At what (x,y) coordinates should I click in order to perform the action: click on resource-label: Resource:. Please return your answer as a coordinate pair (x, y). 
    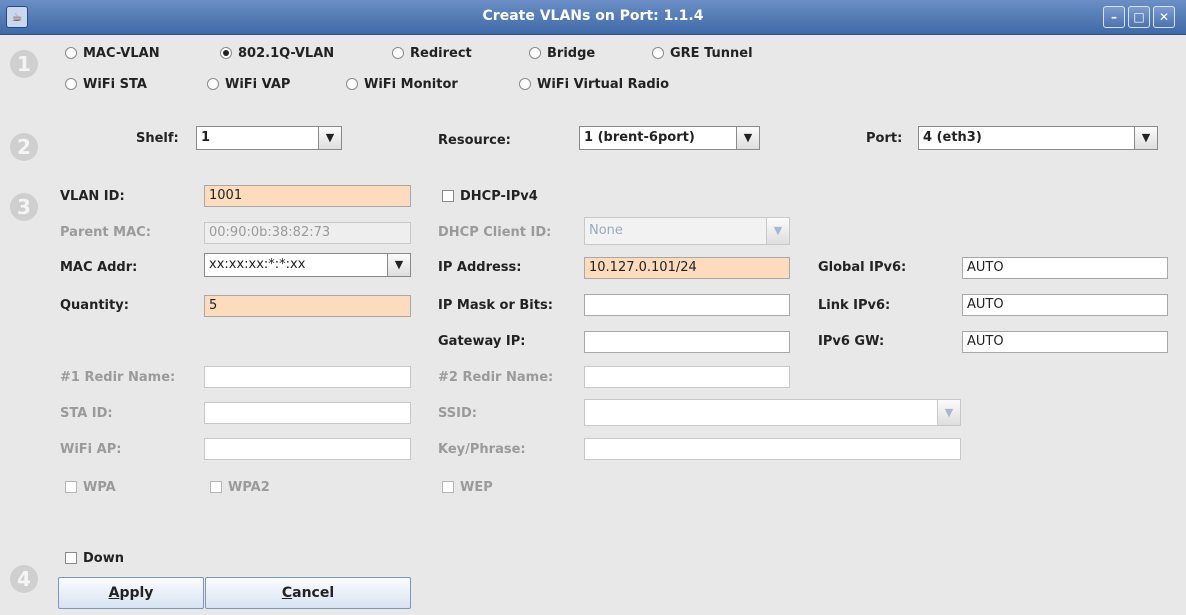
    Looking at the image, I should click on (474, 140).